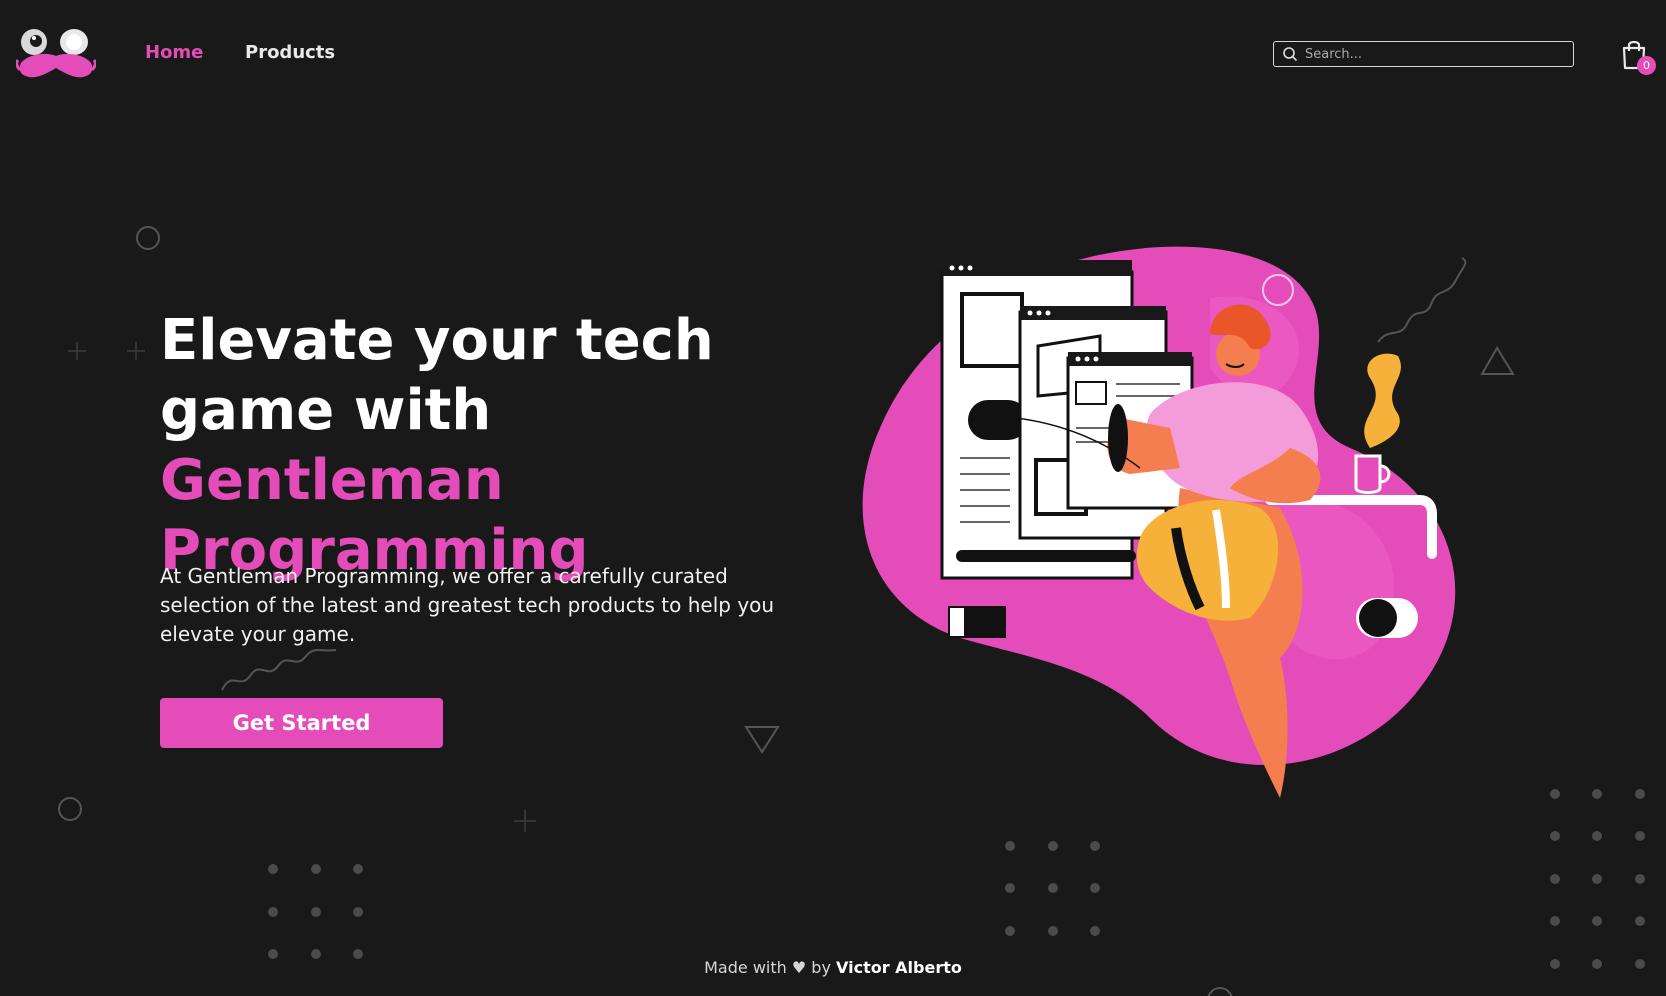 This screenshot has width=1666, height=996. Describe the element at coordinates (767, 967) in the screenshot. I see `footer-prefix: Made with ♥ by` at that location.